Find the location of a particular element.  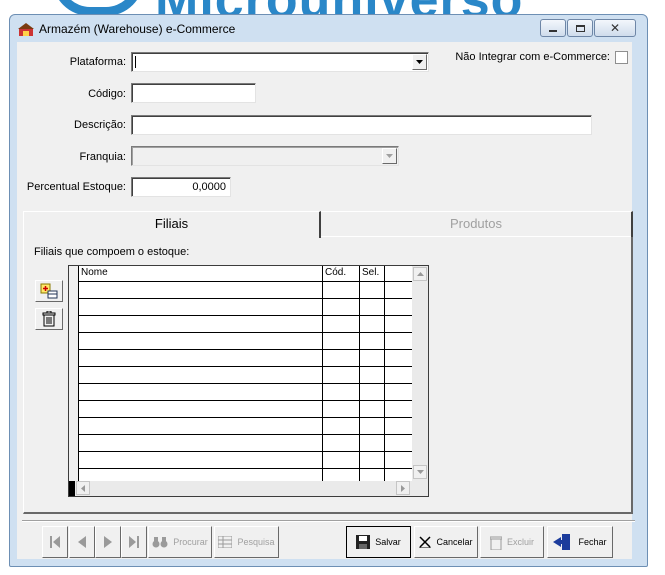

plataforma-dropdown-button is located at coordinates (419, 62).